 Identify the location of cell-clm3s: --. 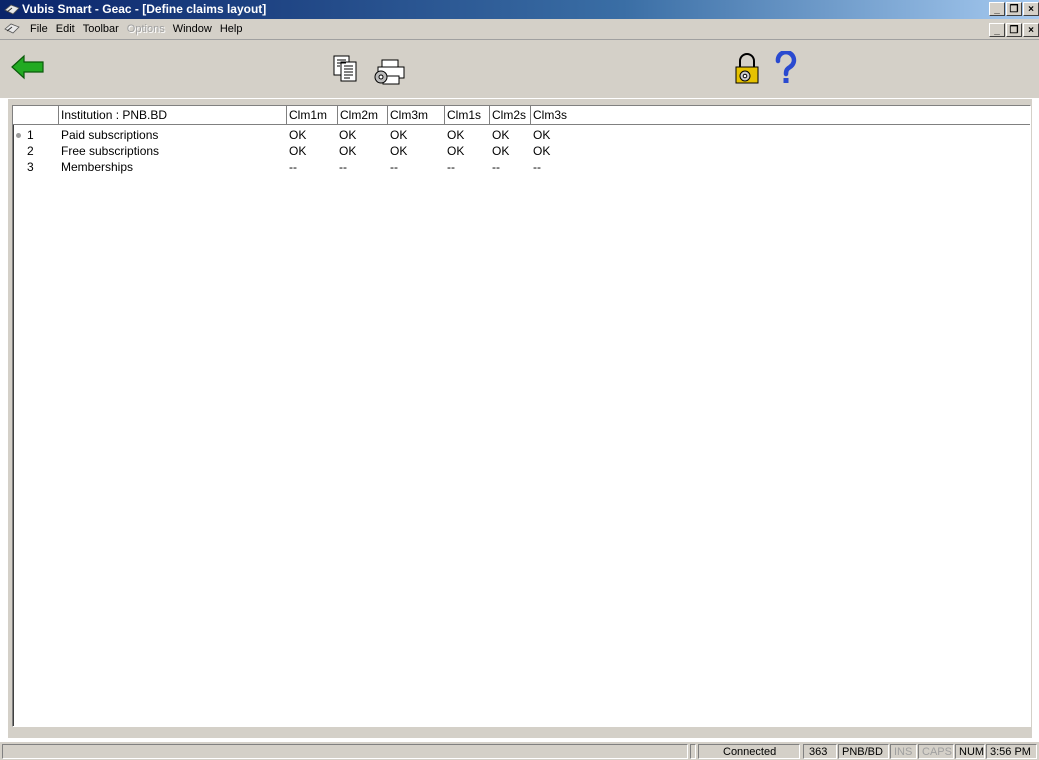
(537, 167).